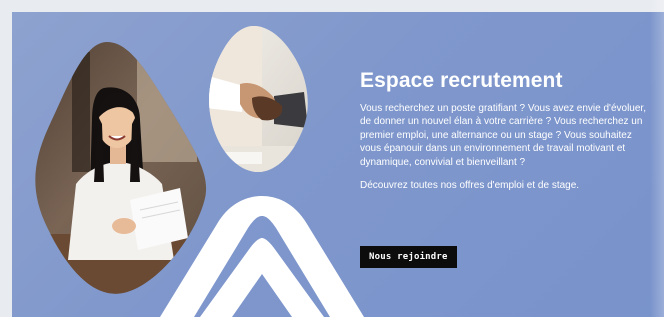 The width and height of the screenshot is (664, 317). Describe the element at coordinates (657, 158) in the screenshot. I see `right-edge-highlight` at that location.